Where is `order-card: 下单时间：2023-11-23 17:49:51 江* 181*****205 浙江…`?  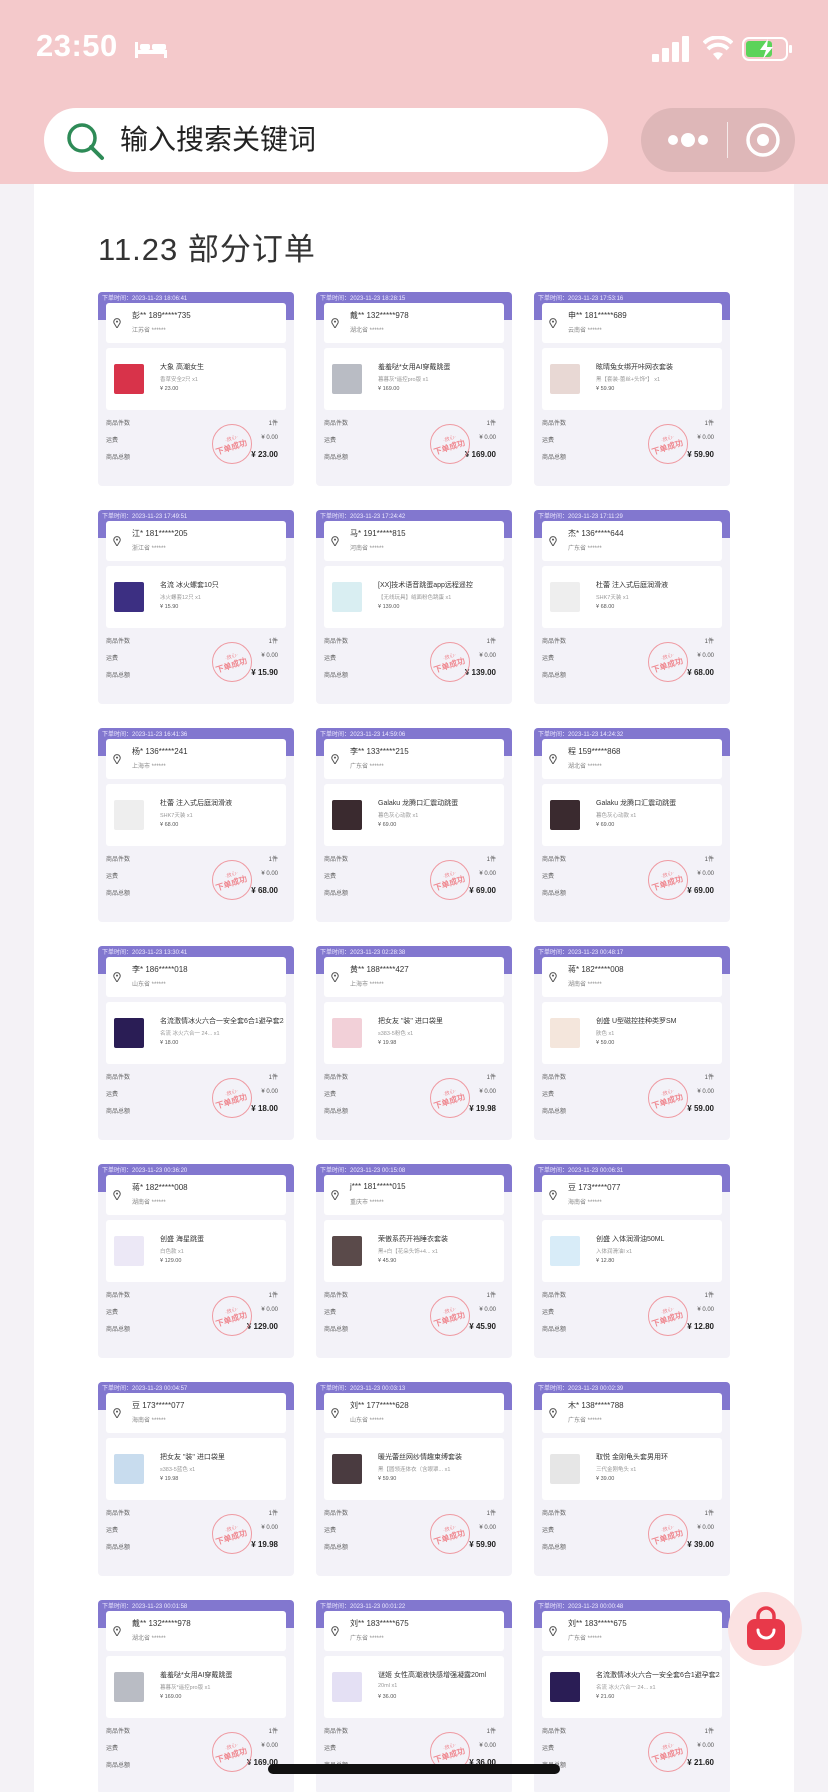 order-card: 下单时间：2023-11-23 17:49:51 江* 181*****205 浙江… is located at coordinates (196, 607).